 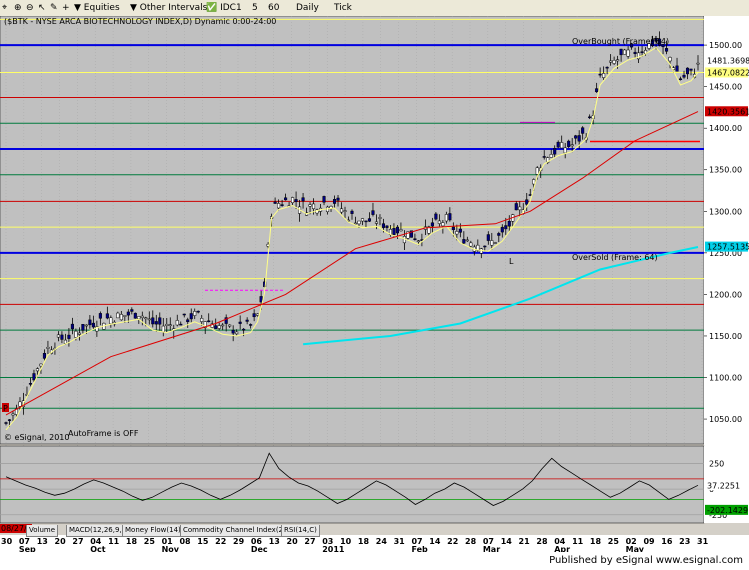 What do you see at coordinates (382, 541) in the screenshot?
I see `x-day-label: 24` at bounding box center [382, 541].